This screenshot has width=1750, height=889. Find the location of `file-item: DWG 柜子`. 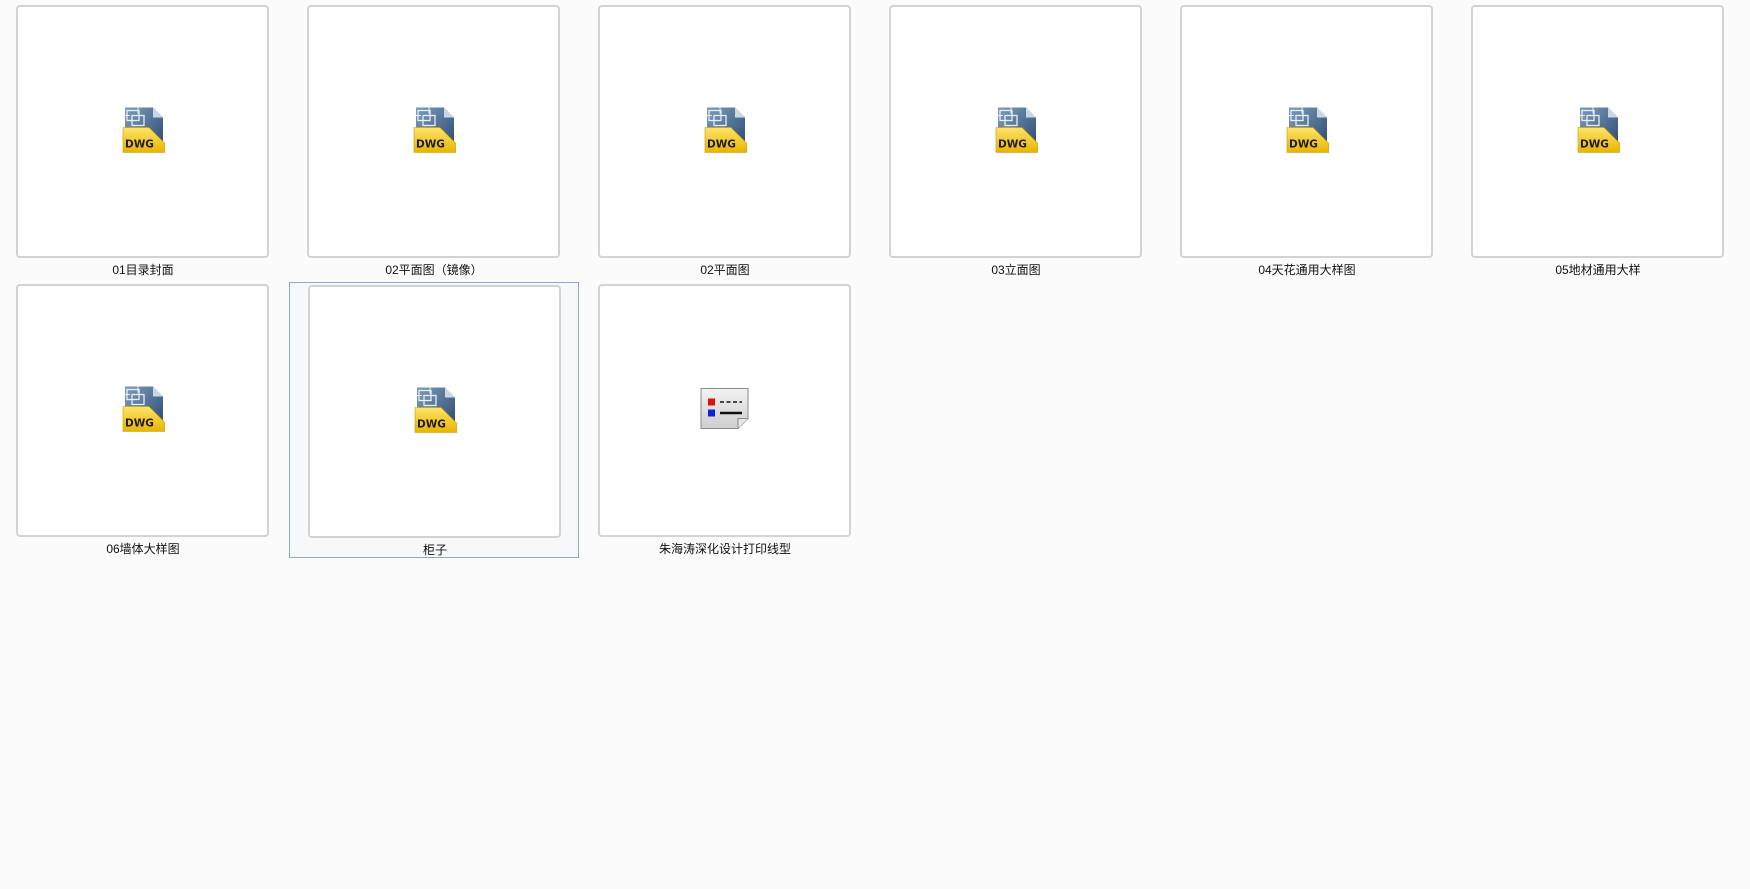

file-item: DWG 柜子 is located at coordinates (434, 420).